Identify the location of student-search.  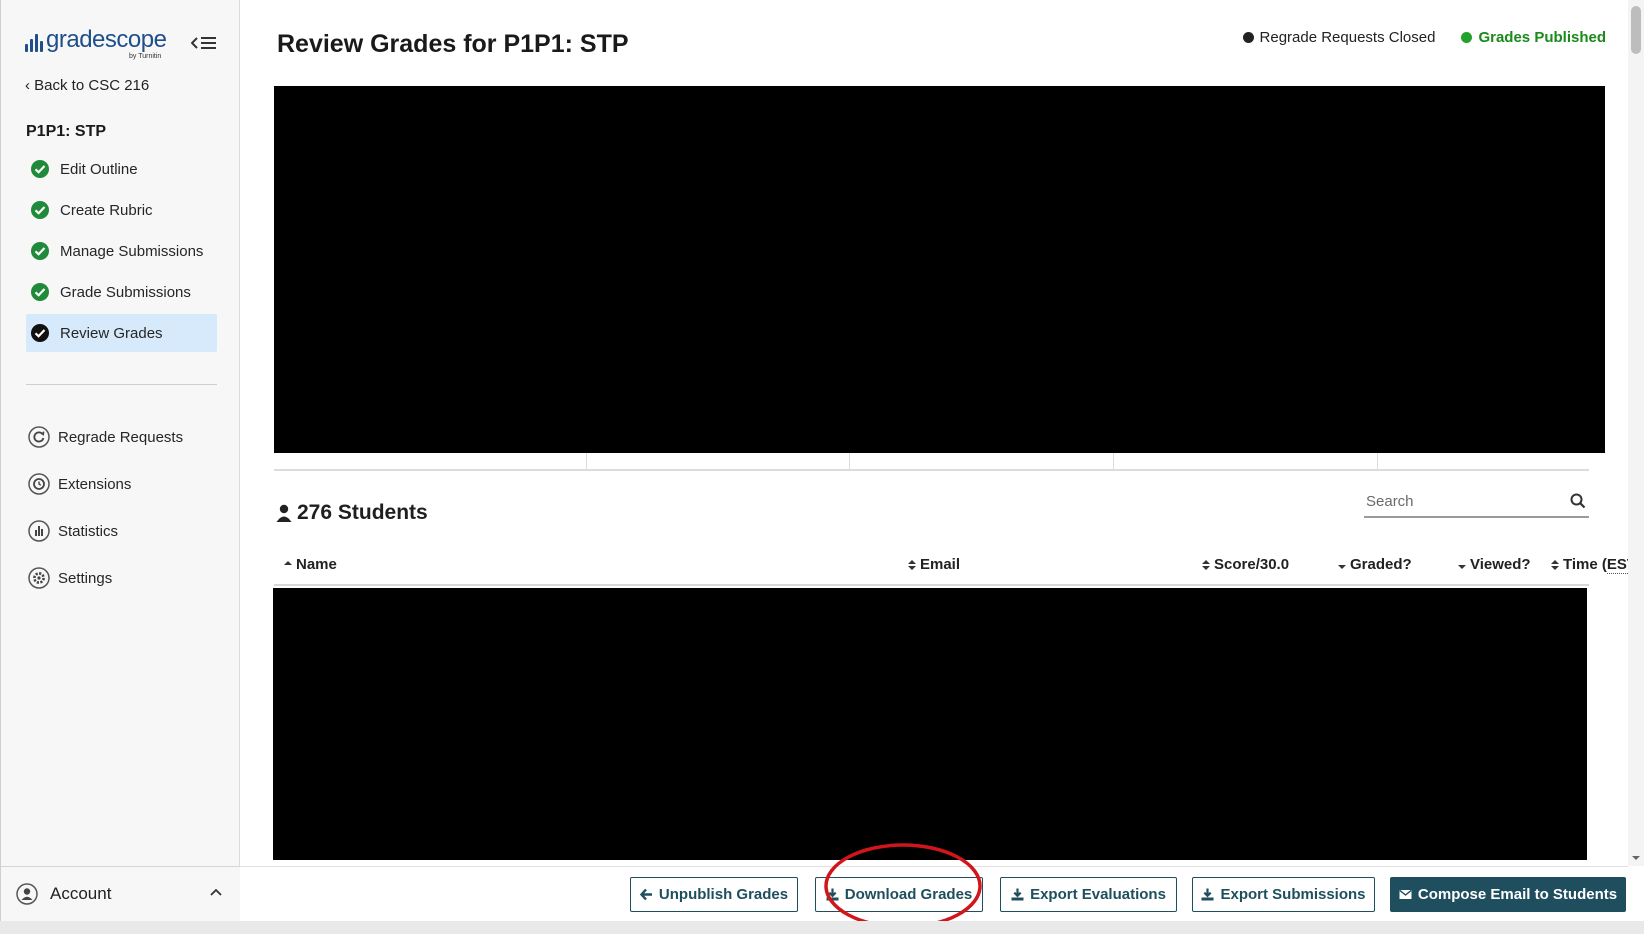
(1476, 503).